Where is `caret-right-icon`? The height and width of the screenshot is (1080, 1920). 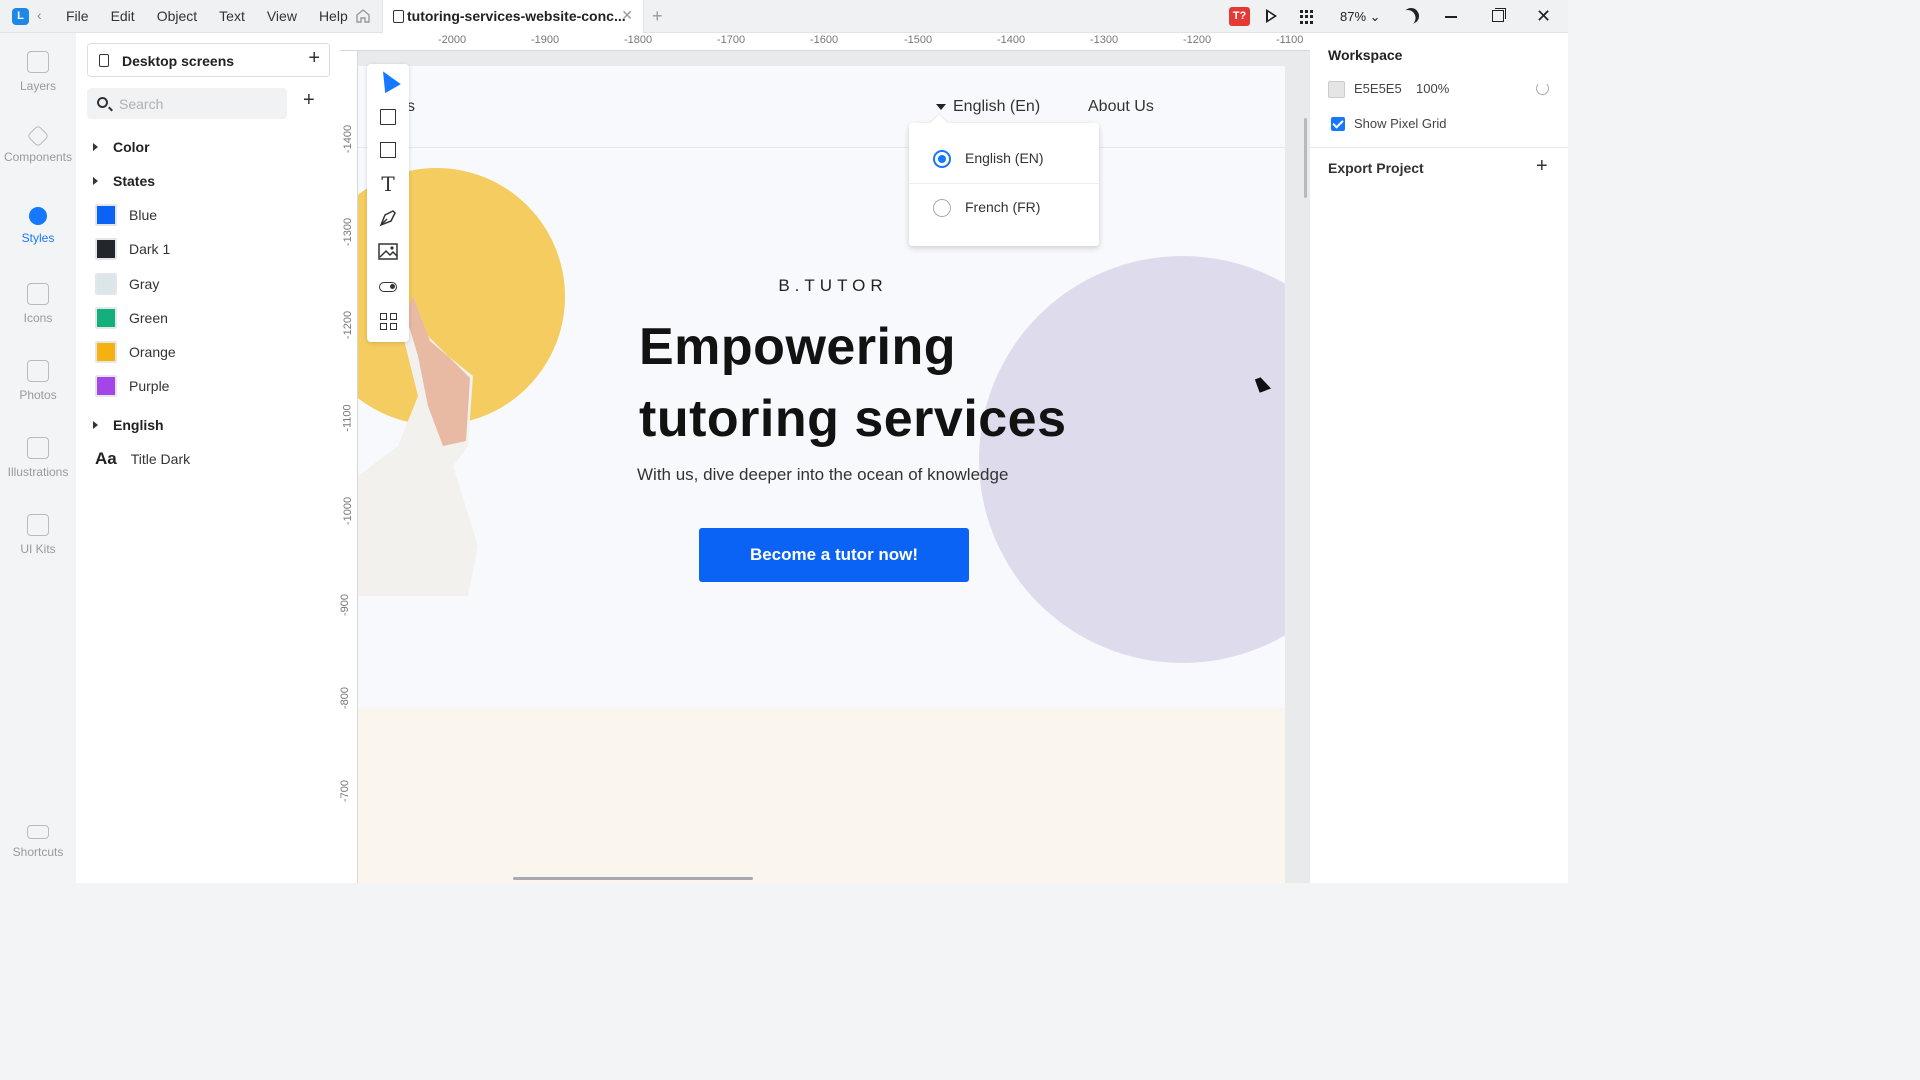 caret-right-icon is located at coordinates (95, 147).